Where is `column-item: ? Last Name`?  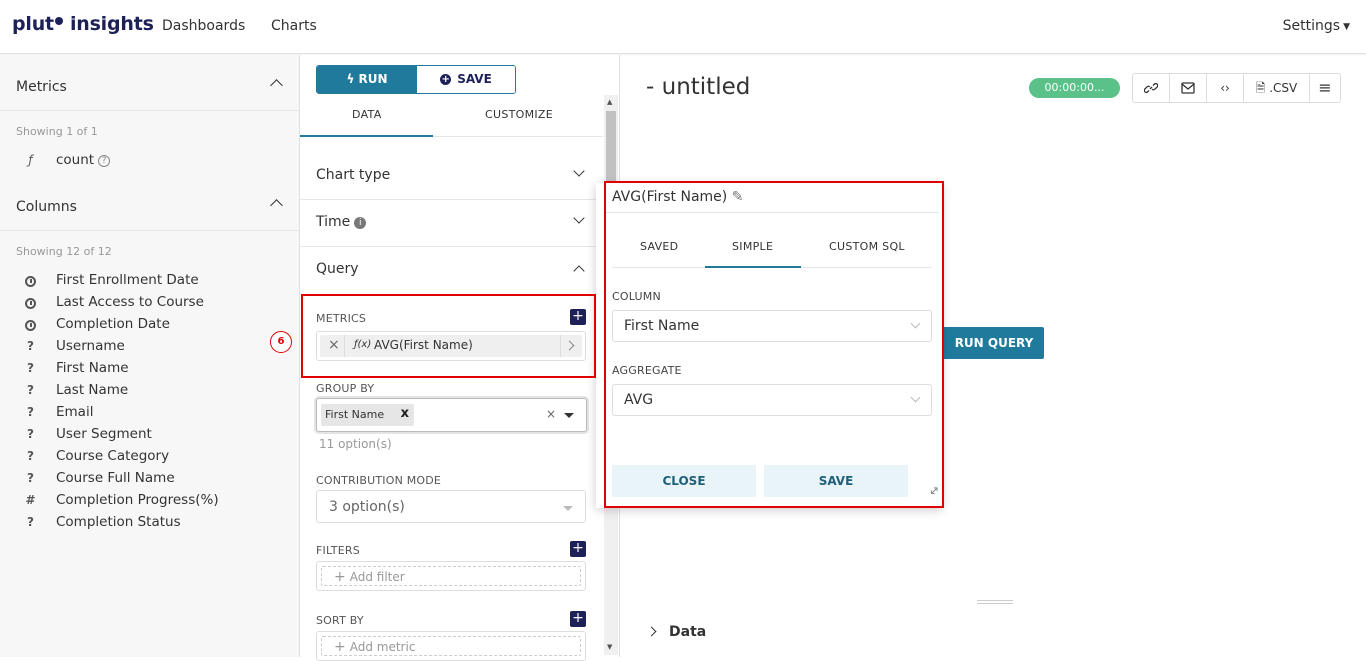 column-item: ? Last Name is located at coordinates (149, 391).